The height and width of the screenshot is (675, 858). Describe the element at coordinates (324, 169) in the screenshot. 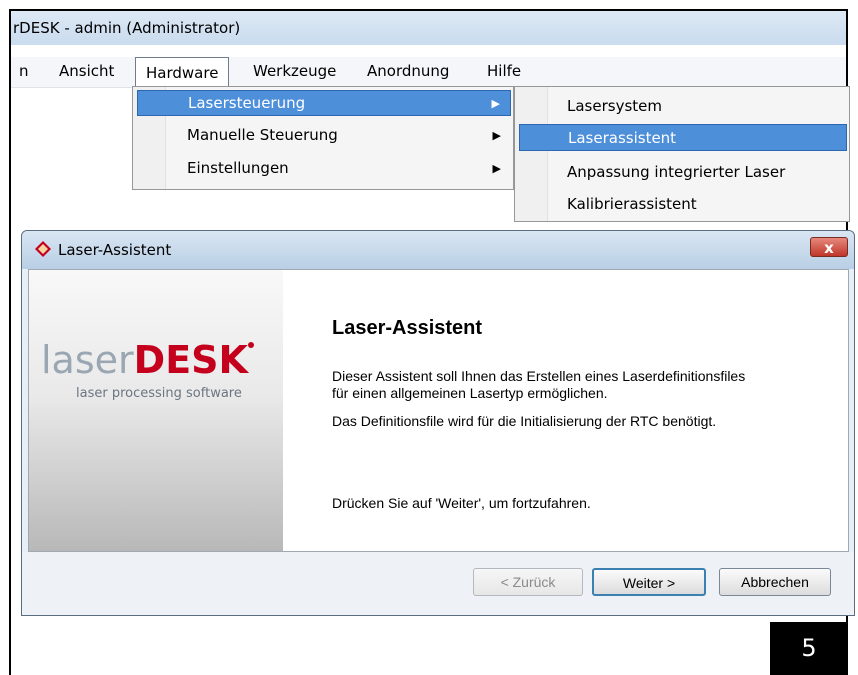

I see `menu-item-einstellungen: Einstellungen ▶` at that location.